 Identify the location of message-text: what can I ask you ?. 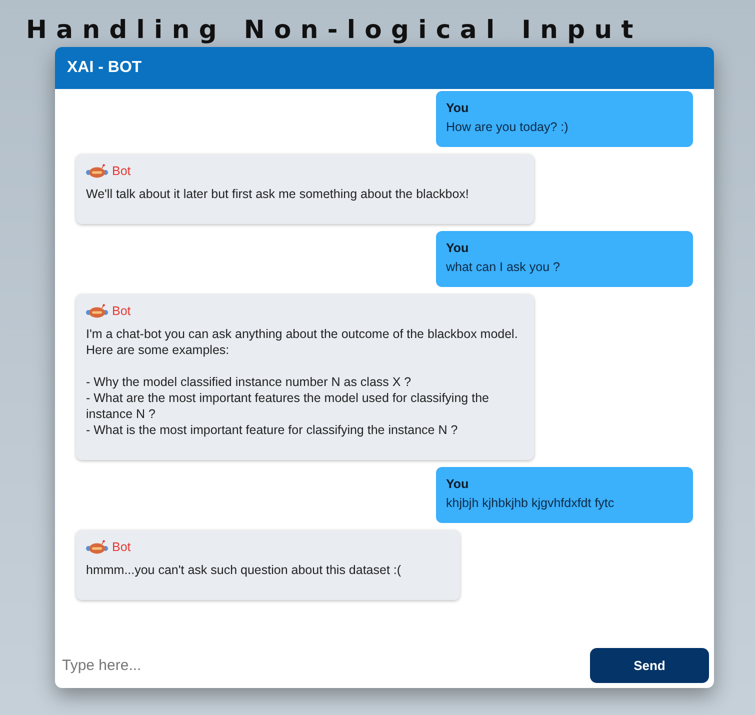
(503, 267).